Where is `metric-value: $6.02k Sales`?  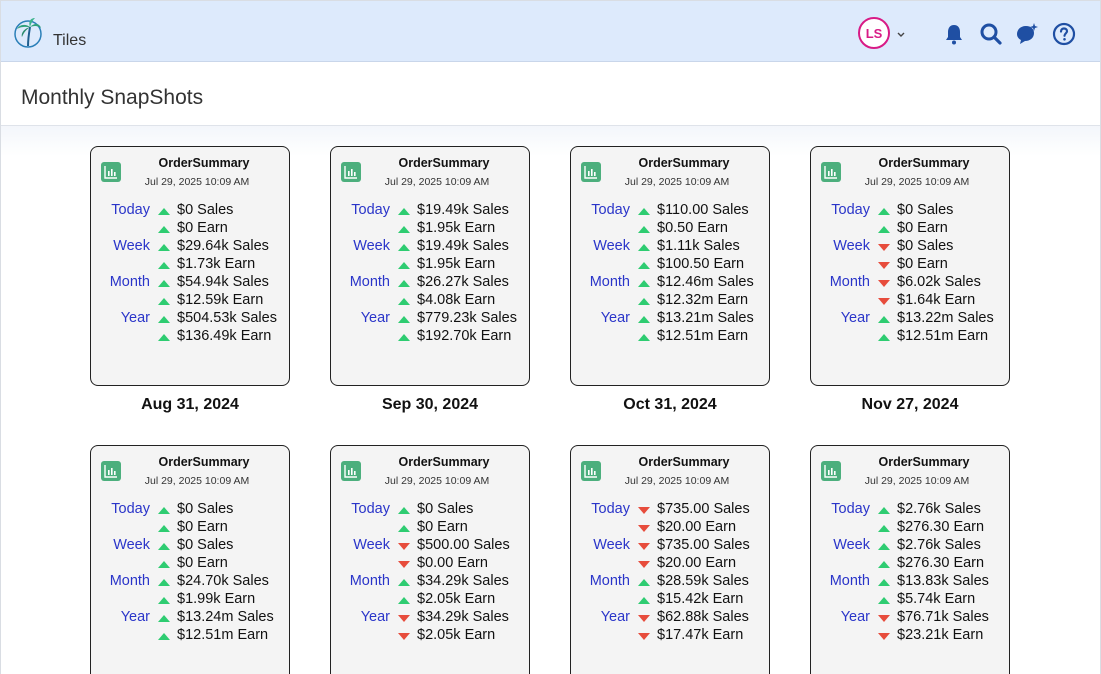
metric-value: $6.02k Sales is located at coordinates (939, 282).